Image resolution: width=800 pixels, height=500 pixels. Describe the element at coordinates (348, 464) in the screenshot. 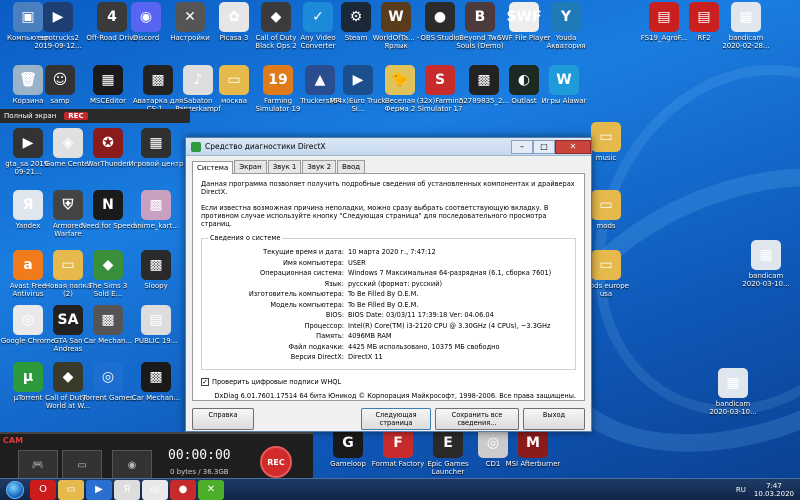

I see `desktop-icon-label: Gameloop` at that location.